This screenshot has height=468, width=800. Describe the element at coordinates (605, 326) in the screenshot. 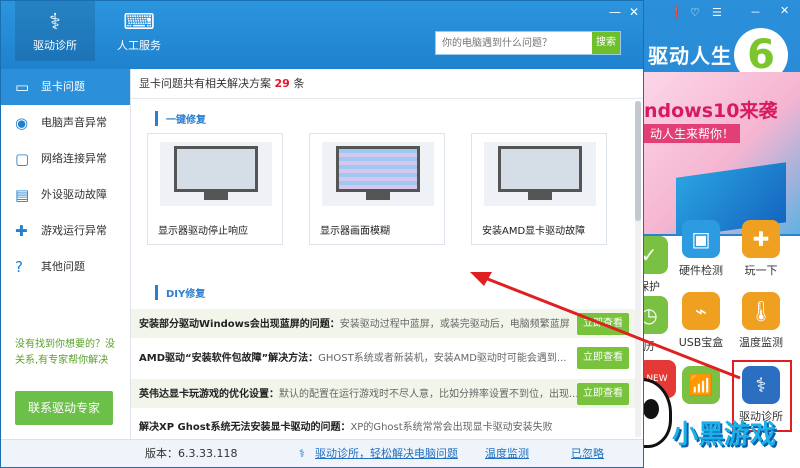

I see `annotation-arrow` at that location.